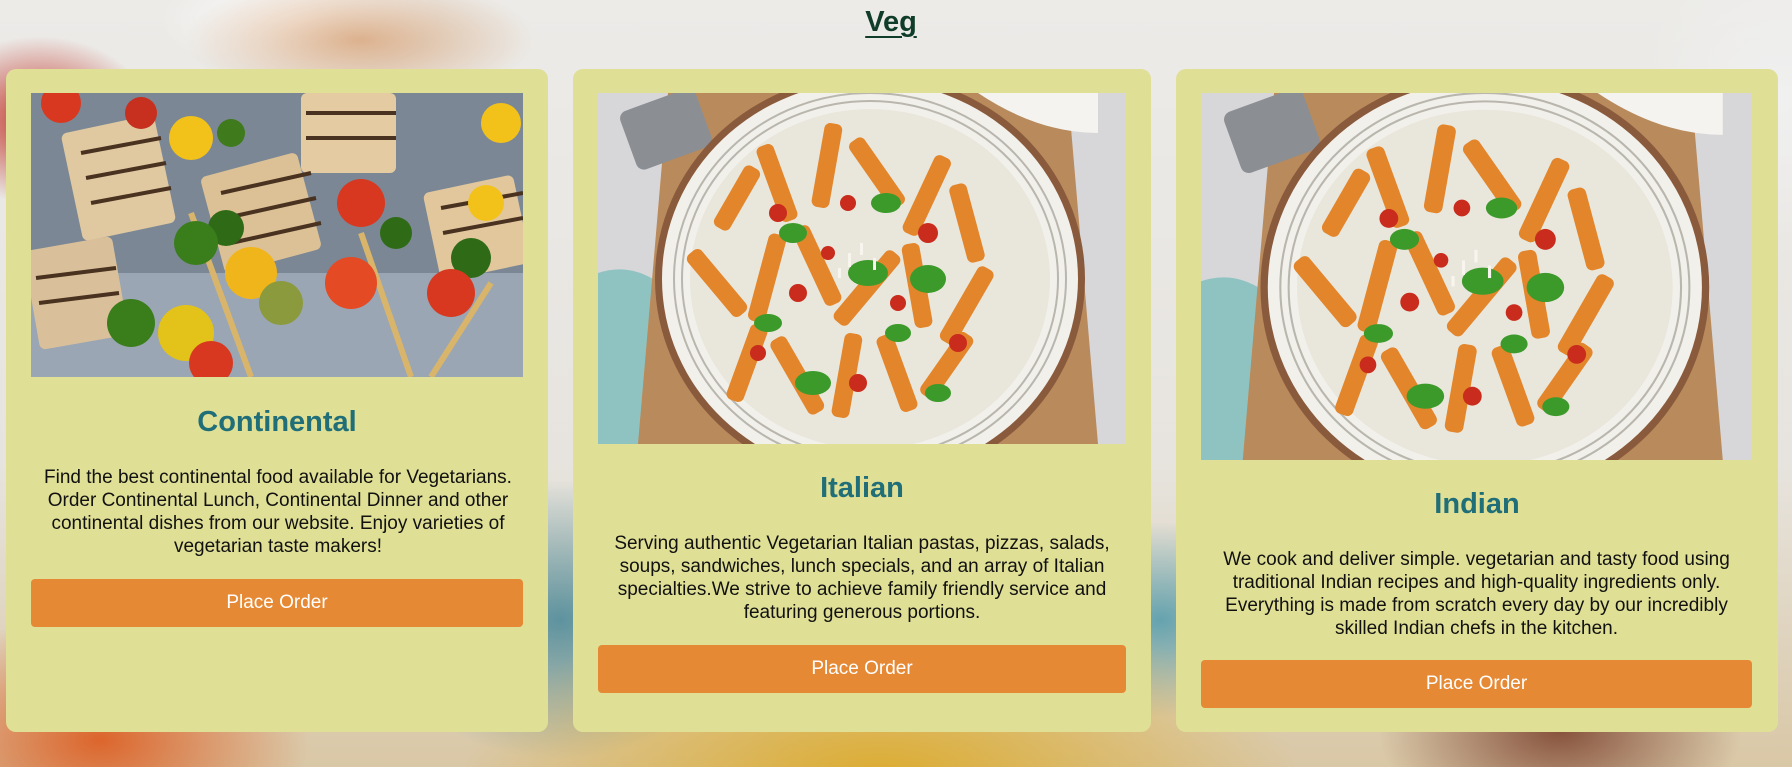 This screenshot has height=770, width=1792. What do you see at coordinates (891, 22) in the screenshot?
I see `page-title: Veg` at bounding box center [891, 22].